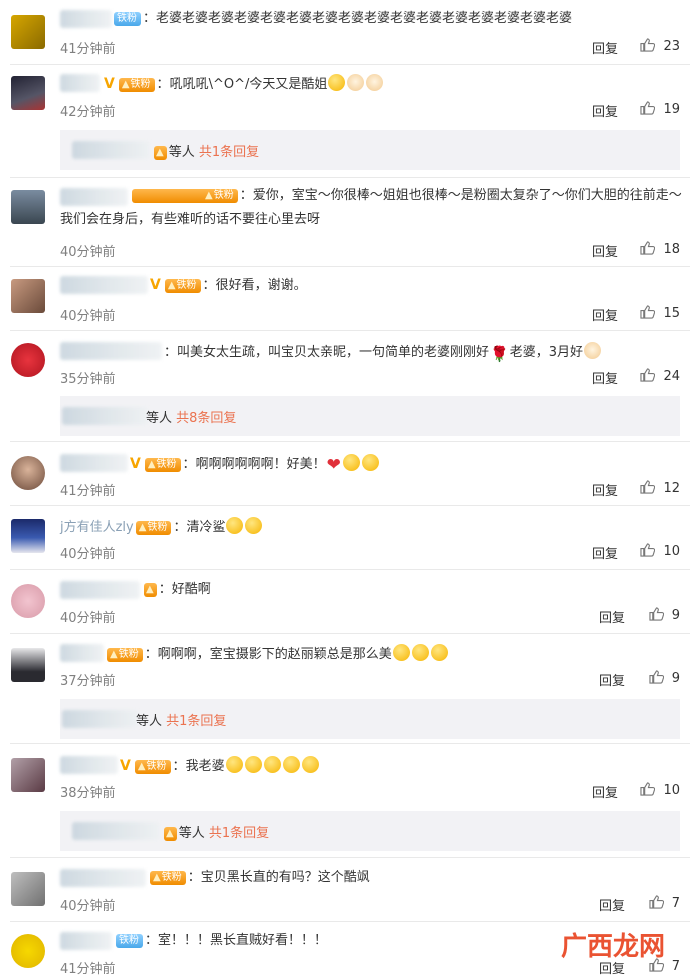 This screenshot has height=977, width=700. I want to click on sub-replies: 等人 共1条回复, so click(370, 719).